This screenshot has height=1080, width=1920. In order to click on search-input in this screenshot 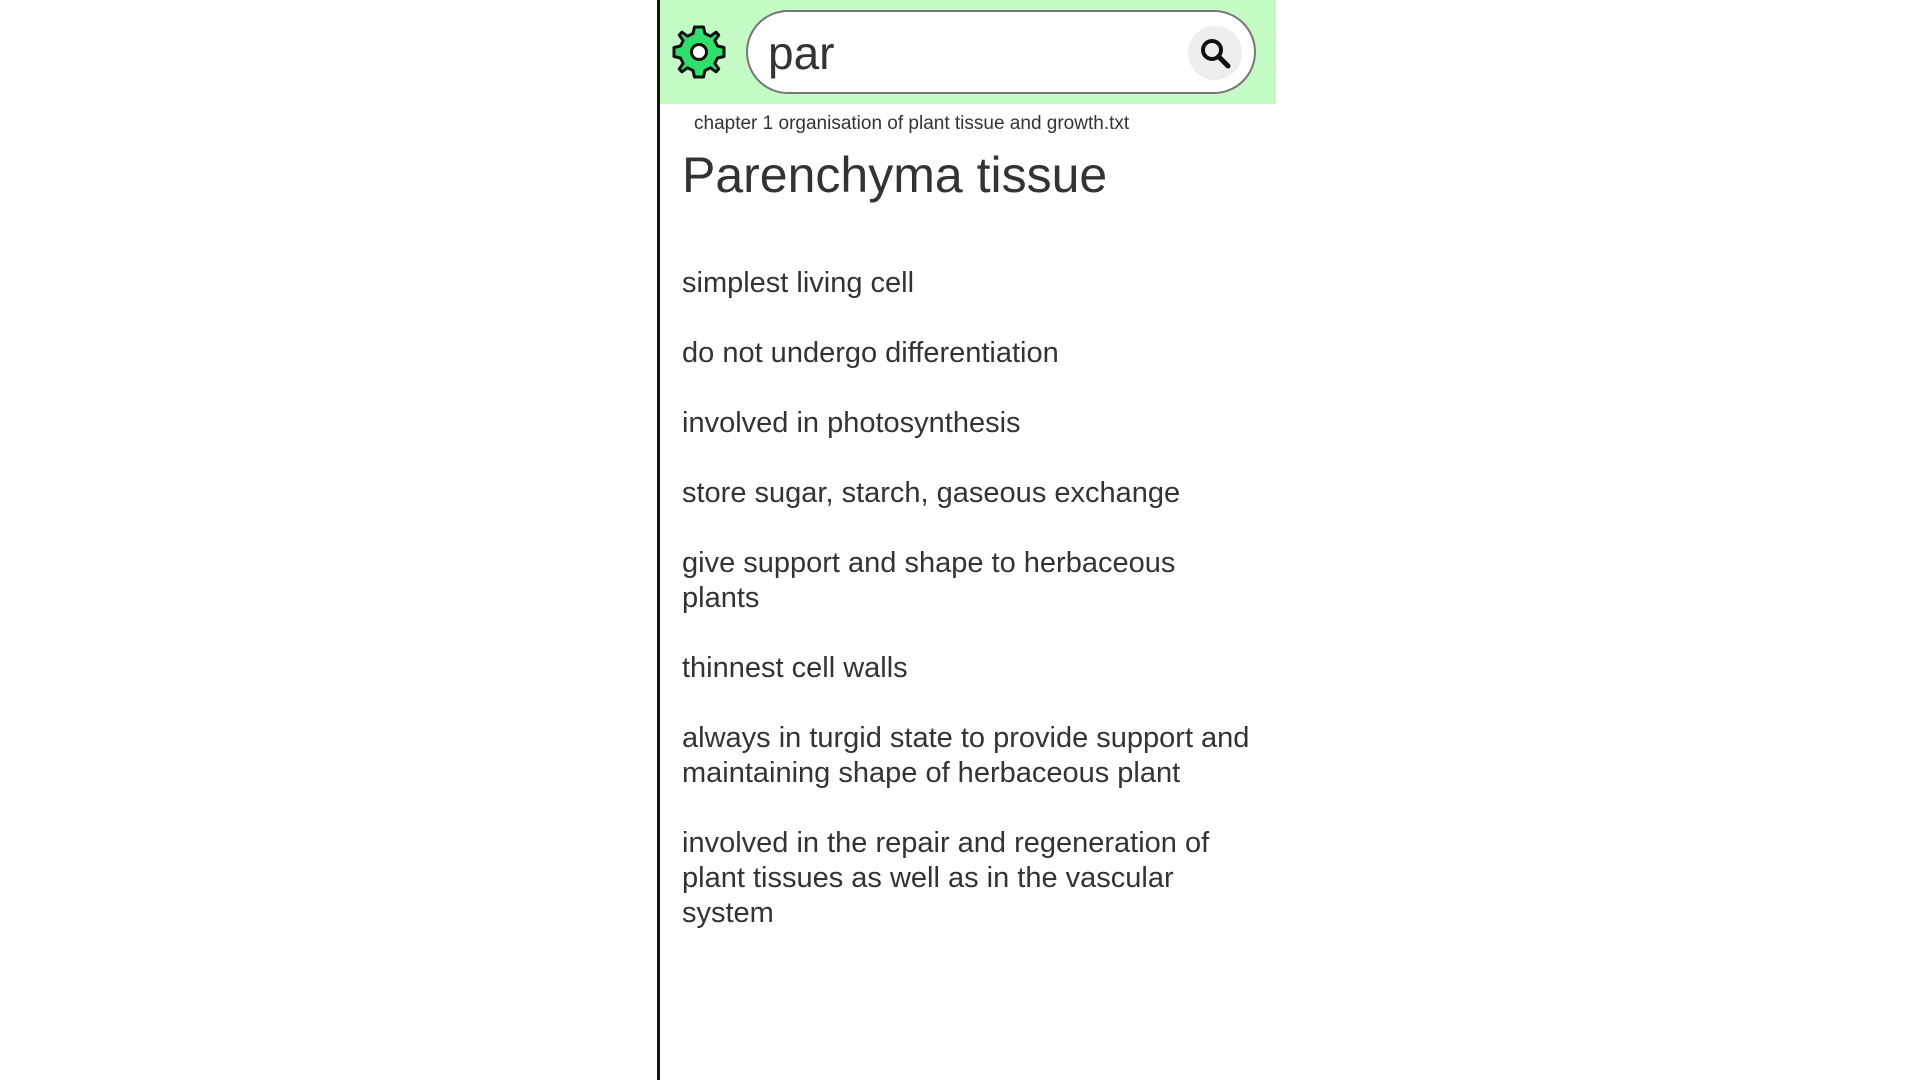, I will do `click(968, 53)`.